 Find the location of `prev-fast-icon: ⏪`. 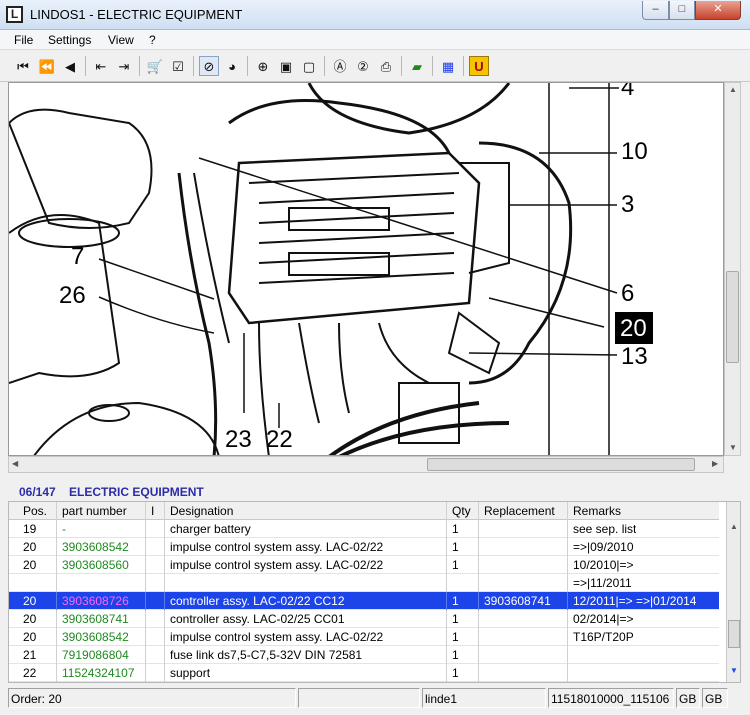

prev-fast-icon: ⏪ is located at coordinates (47, 66).